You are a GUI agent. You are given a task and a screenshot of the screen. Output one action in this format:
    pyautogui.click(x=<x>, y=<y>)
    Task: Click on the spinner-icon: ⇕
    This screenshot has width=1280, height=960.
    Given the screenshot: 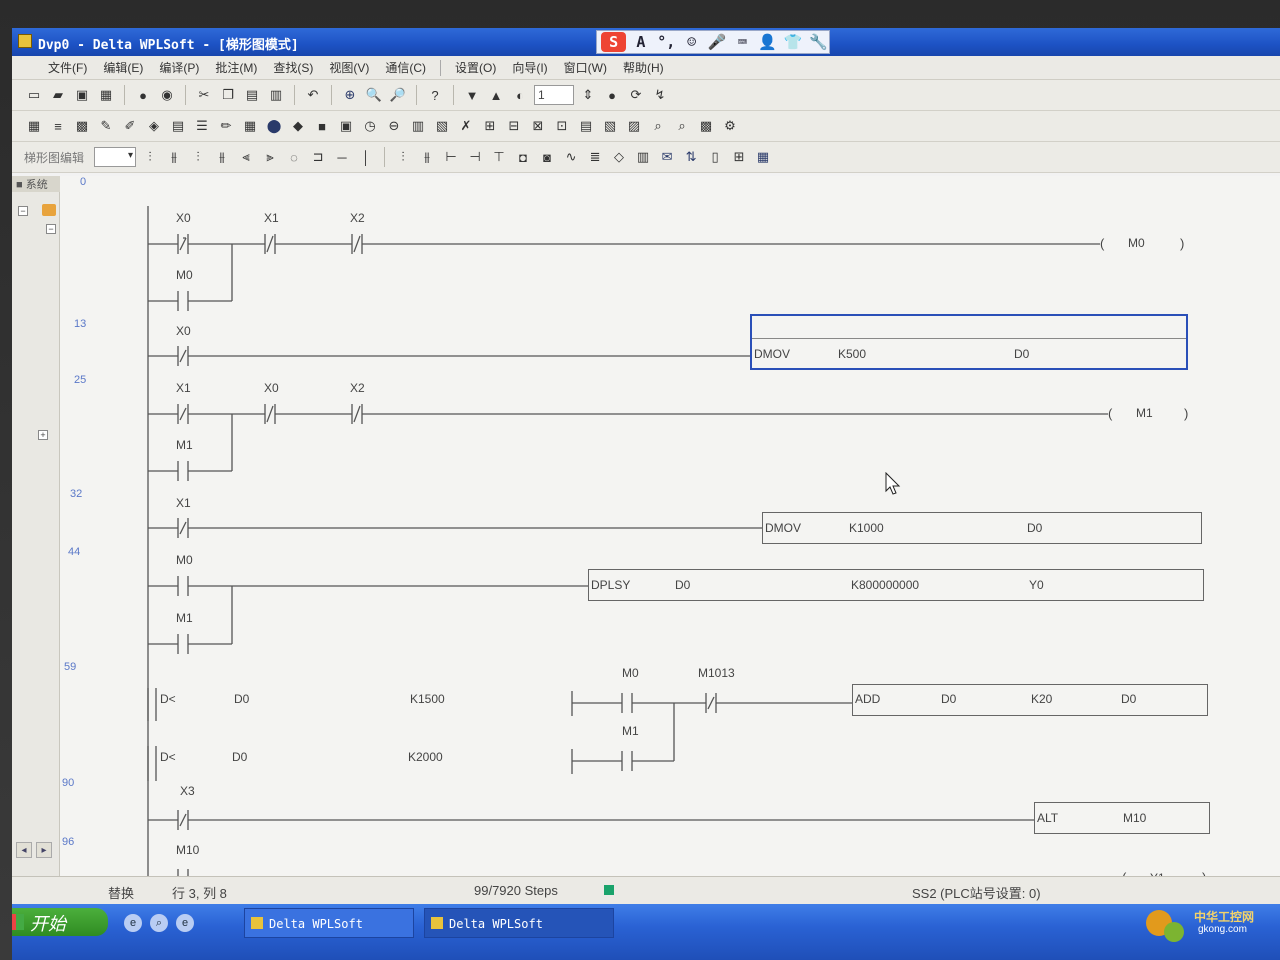 What is the action you would take?
    pyautogui.click(x=588, y=95)
    